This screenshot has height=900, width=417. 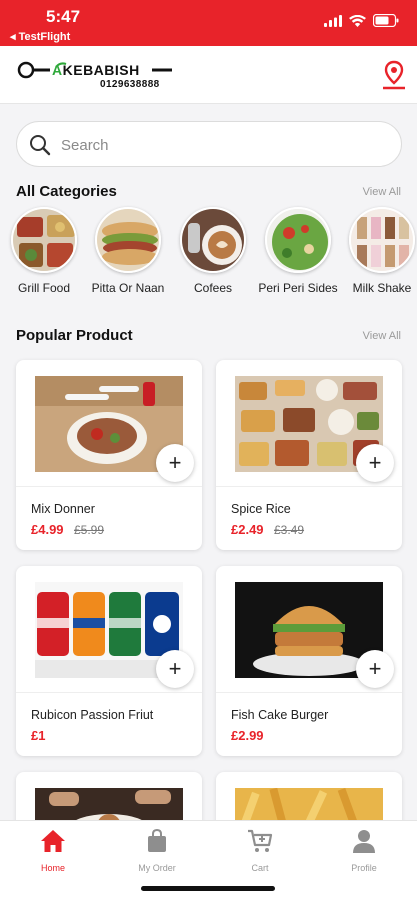 I want to click on product-name: Mix Donner, so click(x=63, y=509).